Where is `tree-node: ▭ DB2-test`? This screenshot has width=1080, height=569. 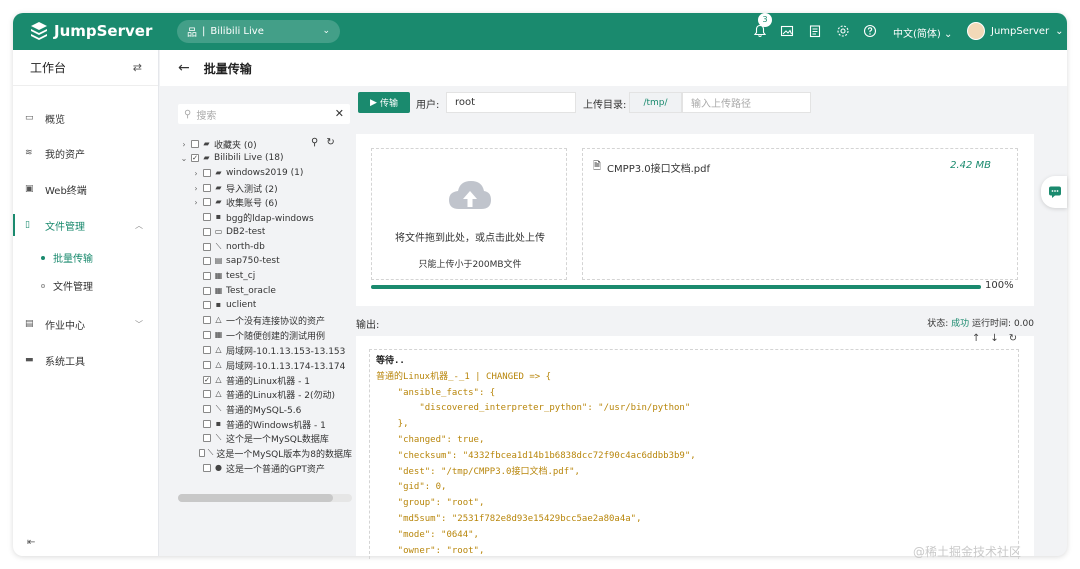 tree-node: ▭ DB2-test is located at coordinates (228, 232).